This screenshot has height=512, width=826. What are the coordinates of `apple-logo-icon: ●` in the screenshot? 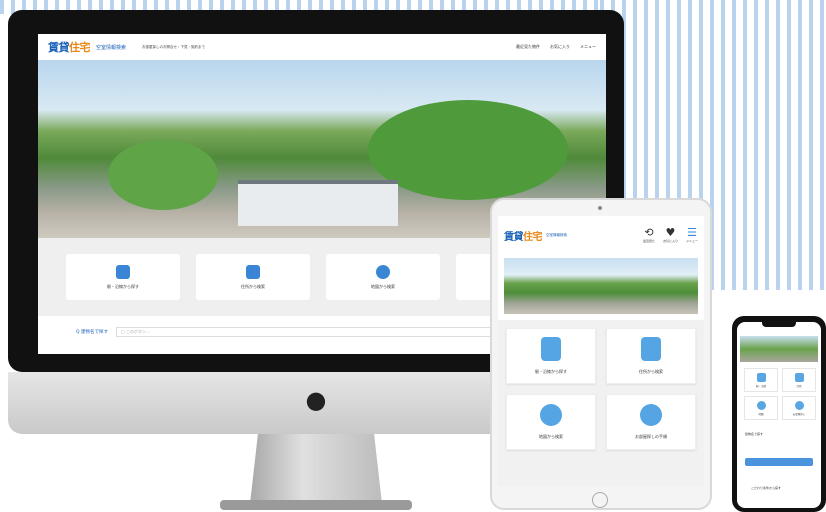 It's located at (316, 400).